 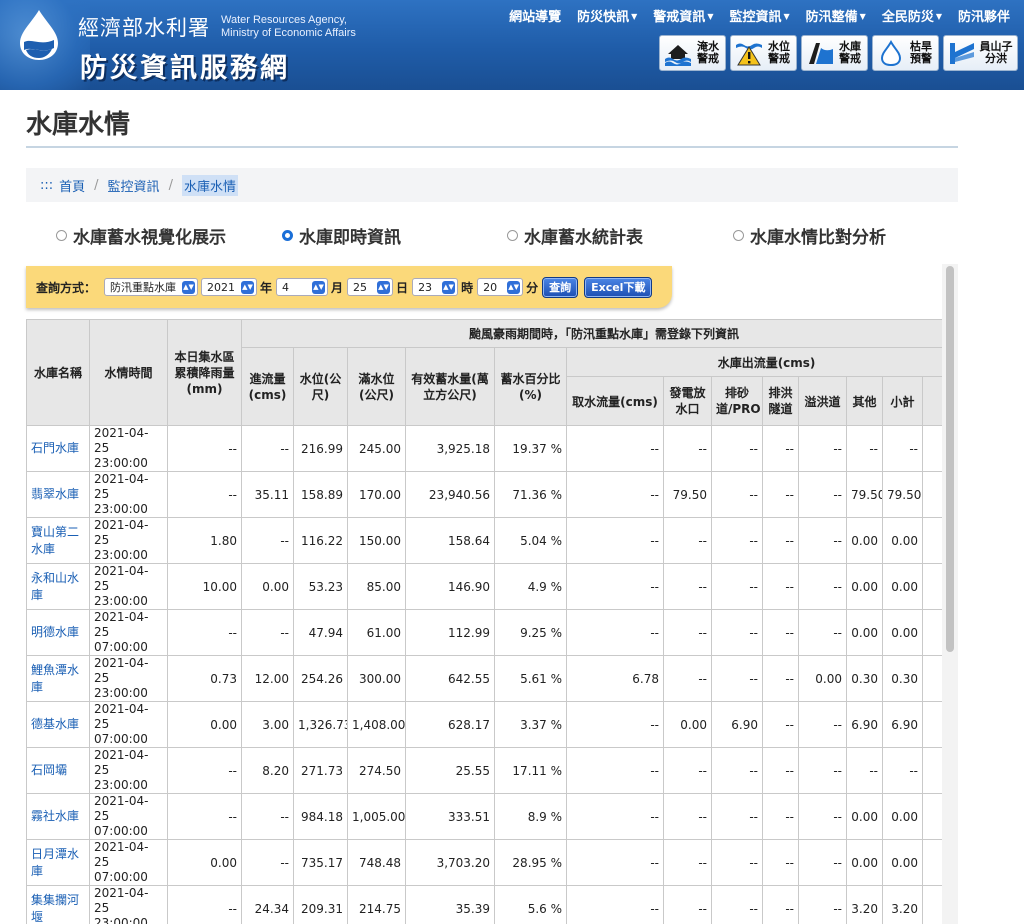 What do you see at coordinates (962, 53) in the screenshot?
I see `flood-diversion-icon` at bounding box center [962, 53].